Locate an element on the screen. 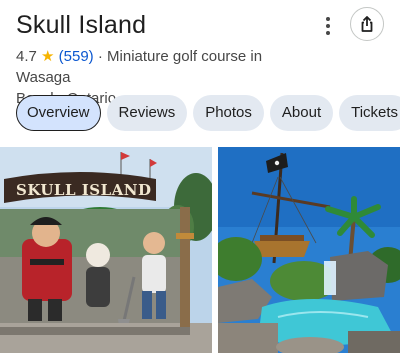 The height and width of the screenshot is (353, 400). tab-photos: Photos is located at coordinates (228, 113).